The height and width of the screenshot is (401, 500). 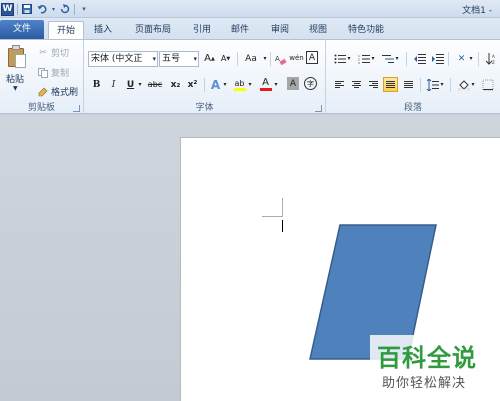 I want to click on bullets-dropdown-icon: ▾, so click(x=349, y=58).